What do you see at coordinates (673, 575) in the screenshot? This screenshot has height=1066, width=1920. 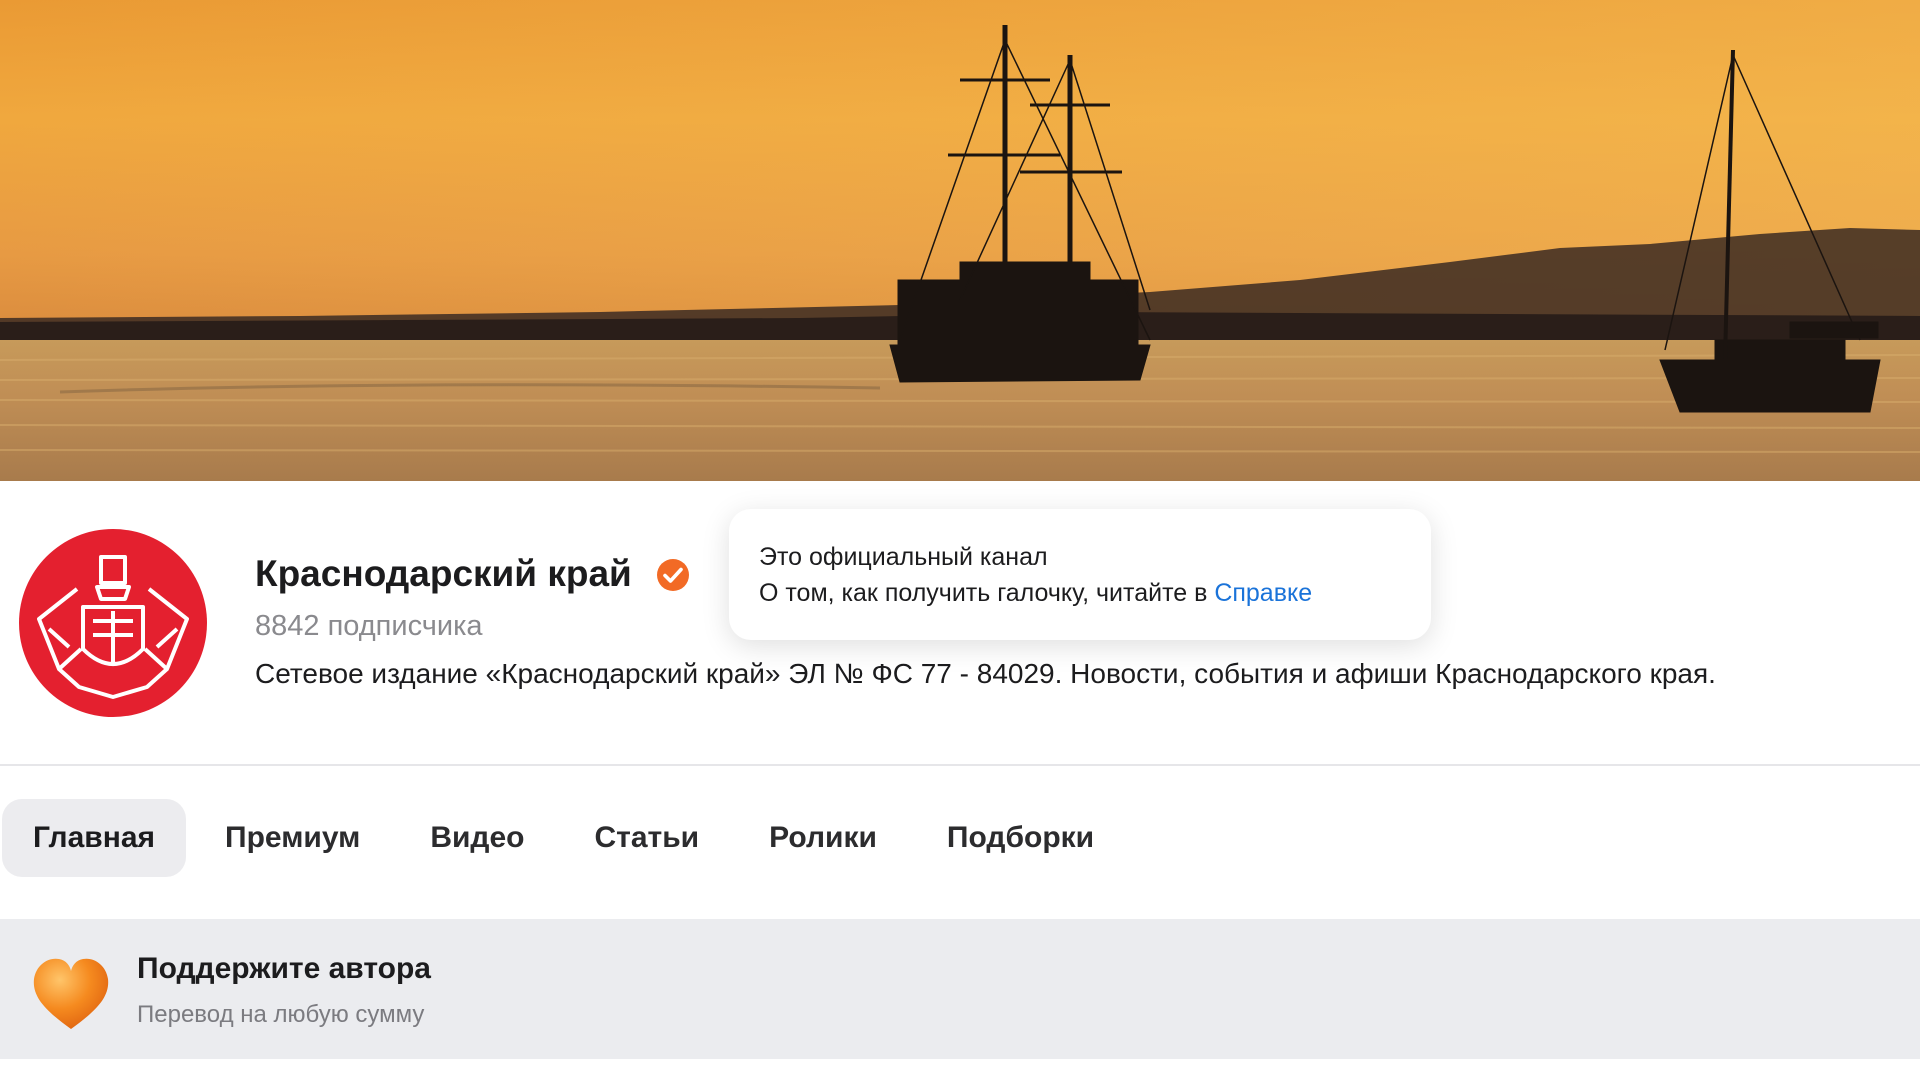 I see `verified-badge-icon` at bounding box center [673, 575].